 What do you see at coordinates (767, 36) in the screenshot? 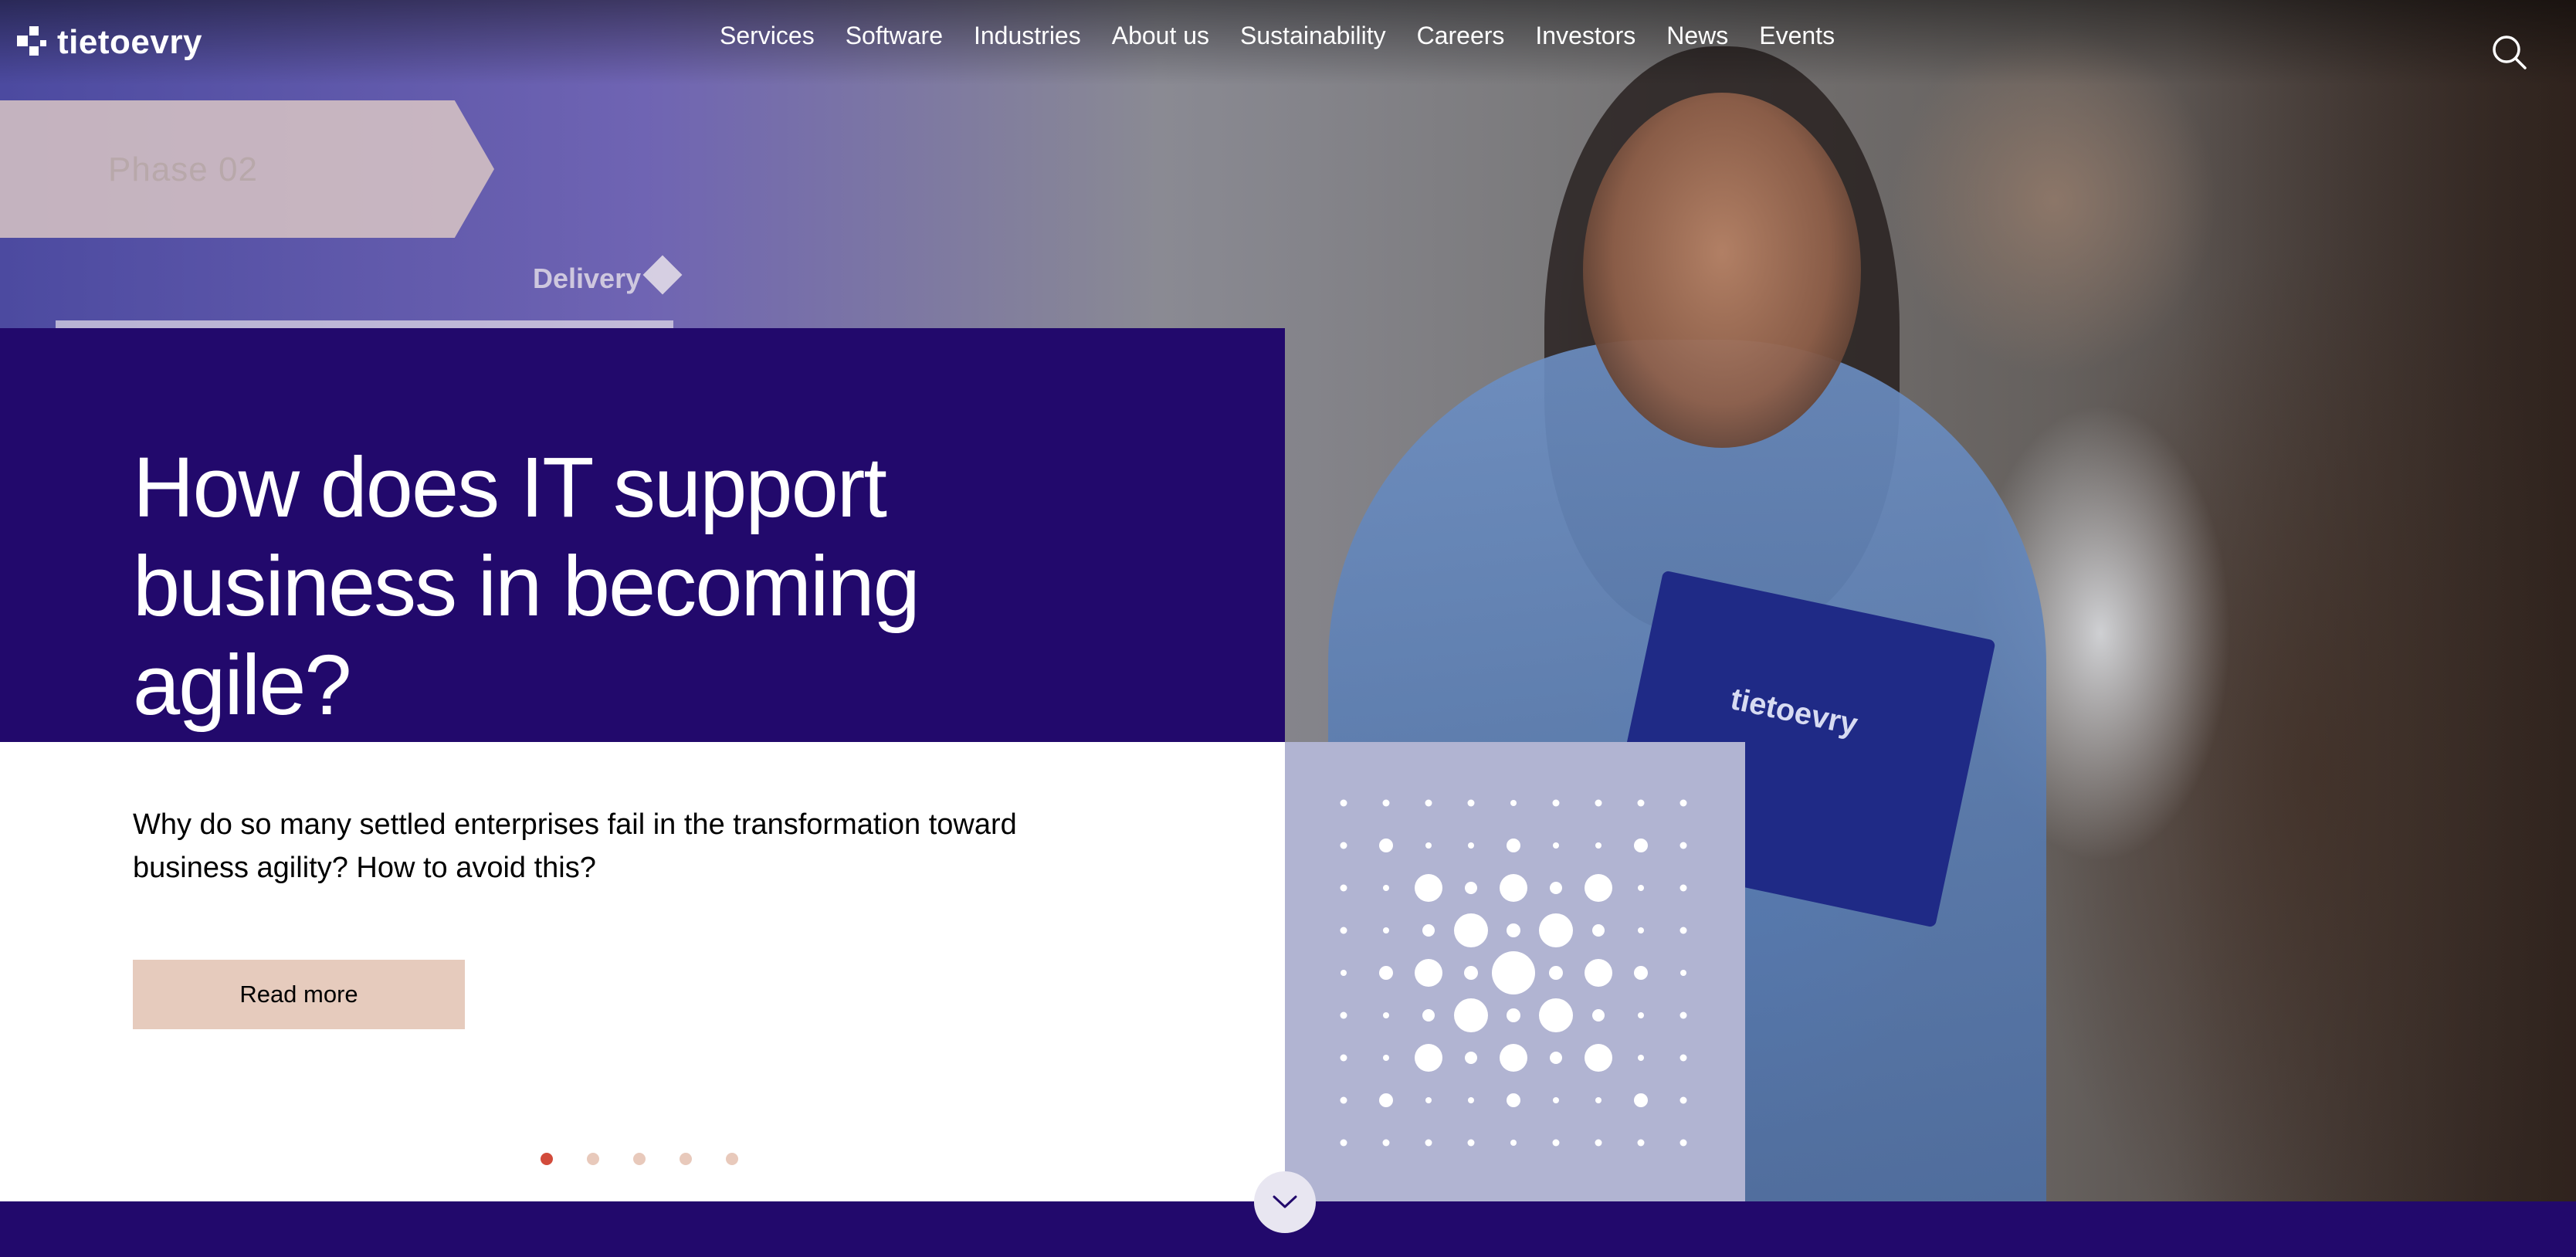
I see `nav-item-services: Services` at bounding box center [767, 36].